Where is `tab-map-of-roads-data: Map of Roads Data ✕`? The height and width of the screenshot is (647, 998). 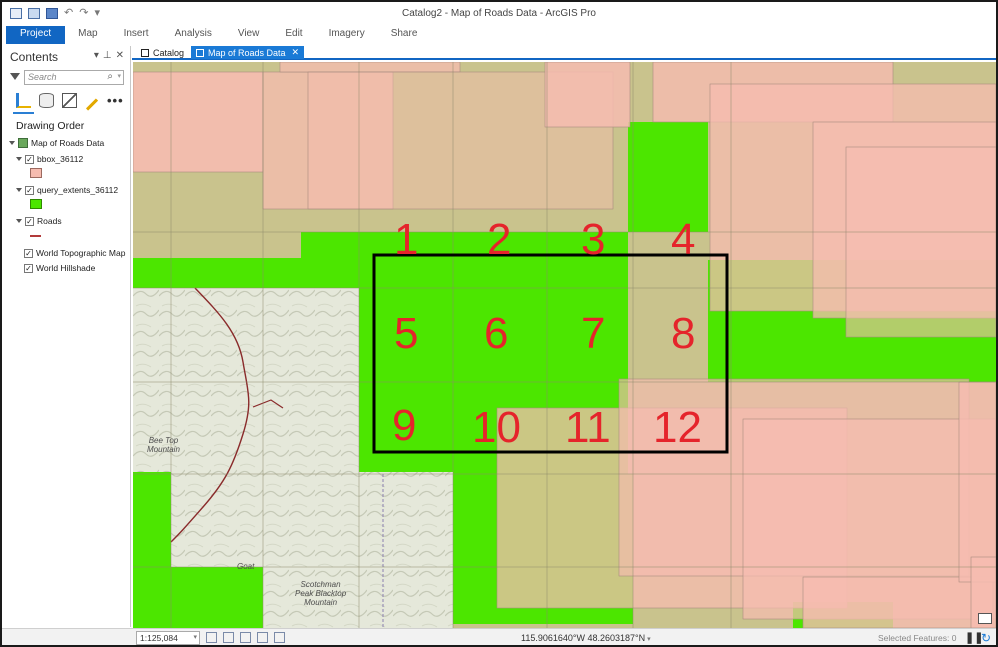 tab-map-of-roads-data: Map of Roads Data ✕ is located at coordinates (248, 52).